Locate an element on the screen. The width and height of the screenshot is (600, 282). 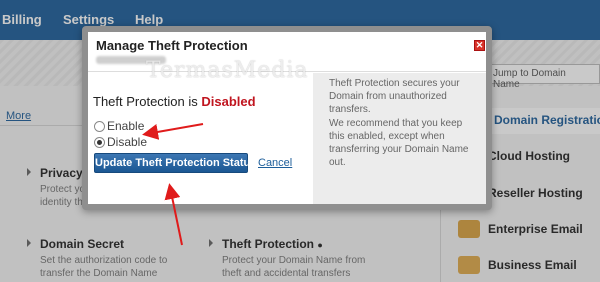
arrow-to-disable is located at coordinates (173, 131).